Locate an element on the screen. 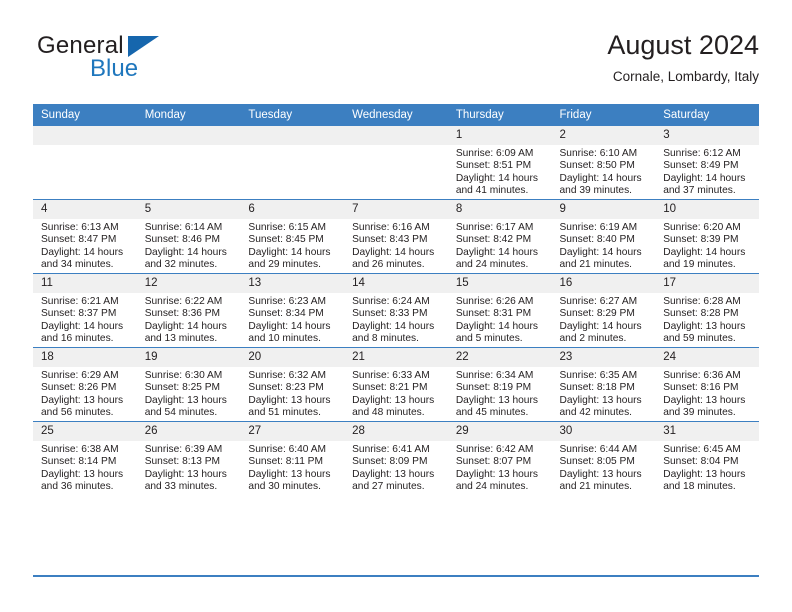  generalblue-logo: General Blue is located at coordinates (138, 61).